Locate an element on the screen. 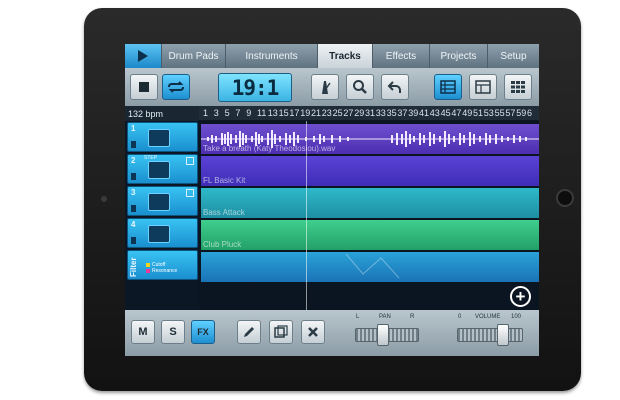 This screenshot has width=620, height=400. ruler-tick-label: 57 is located at coordinates (510, 113).